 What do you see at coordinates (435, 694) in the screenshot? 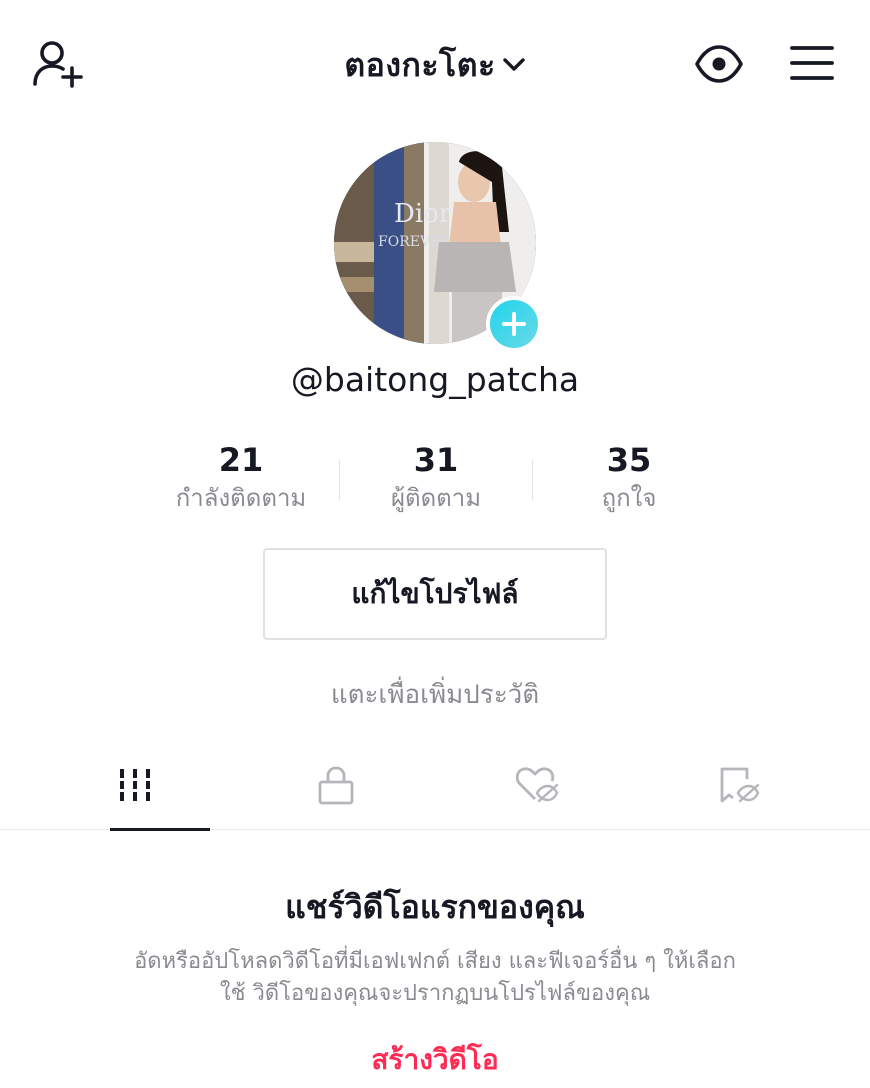
I see `bio-placeholder: แตะเพื่อเพิ่มประวัติ` at bounding box center [435, 694].